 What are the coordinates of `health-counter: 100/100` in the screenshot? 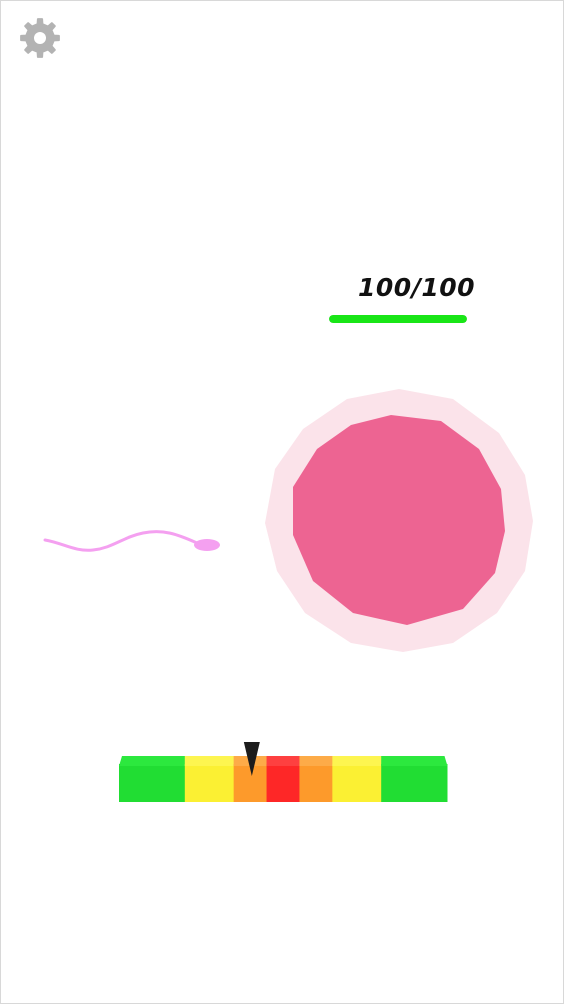 It's located at (411, 287).